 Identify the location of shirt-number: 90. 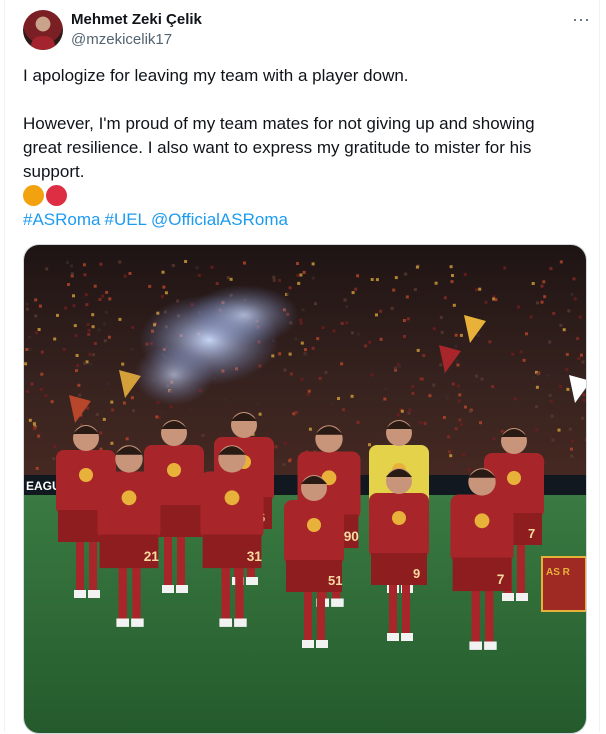
(352, 536).